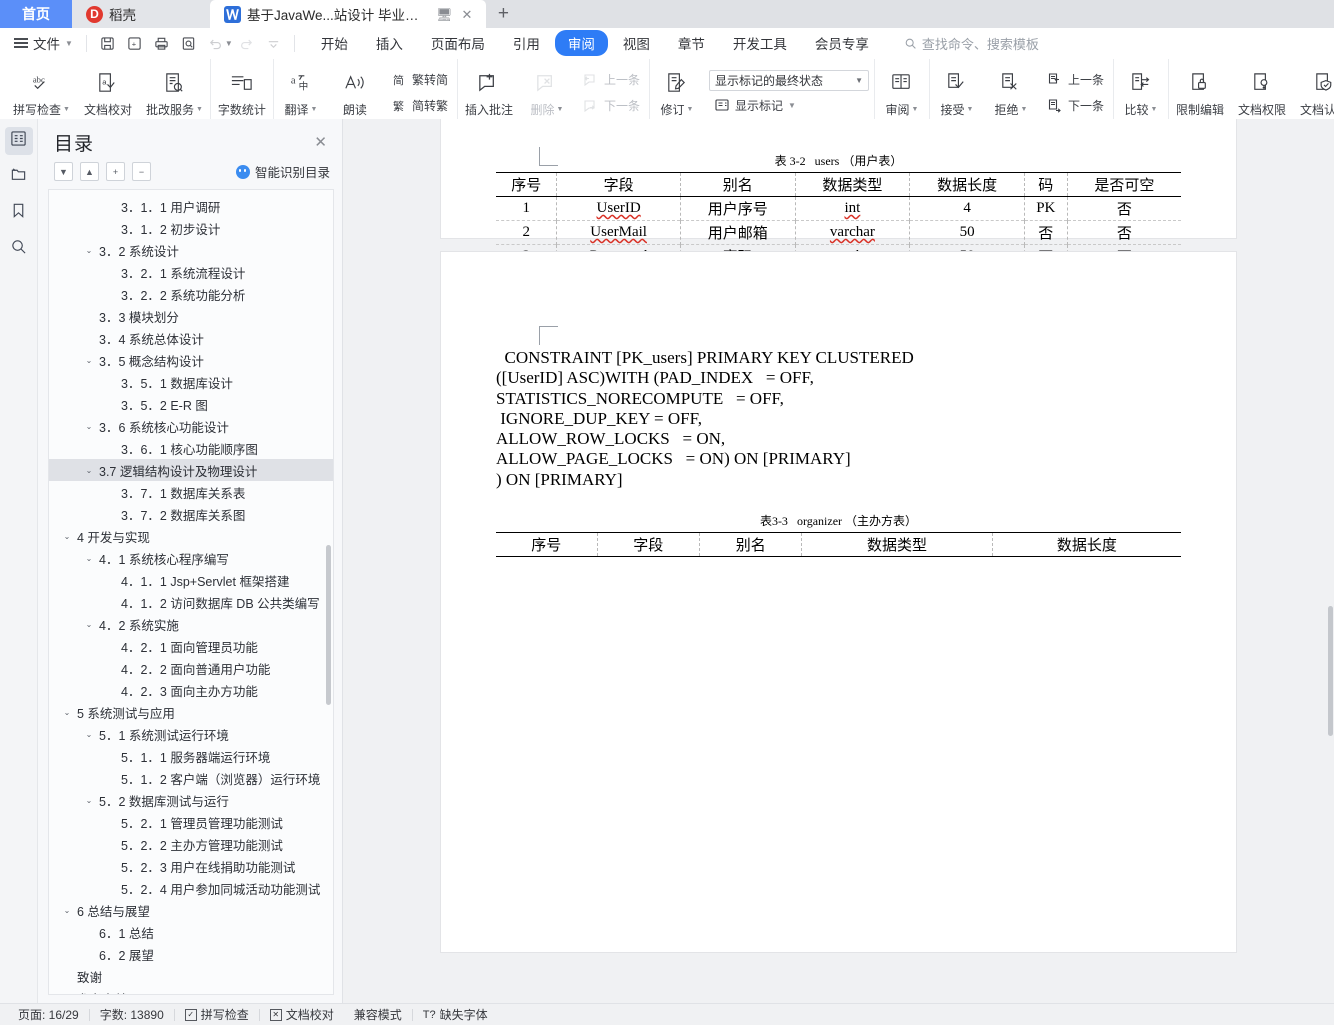  I want to click on status-compat-mode: 兼容模式, so click(378, 1014).